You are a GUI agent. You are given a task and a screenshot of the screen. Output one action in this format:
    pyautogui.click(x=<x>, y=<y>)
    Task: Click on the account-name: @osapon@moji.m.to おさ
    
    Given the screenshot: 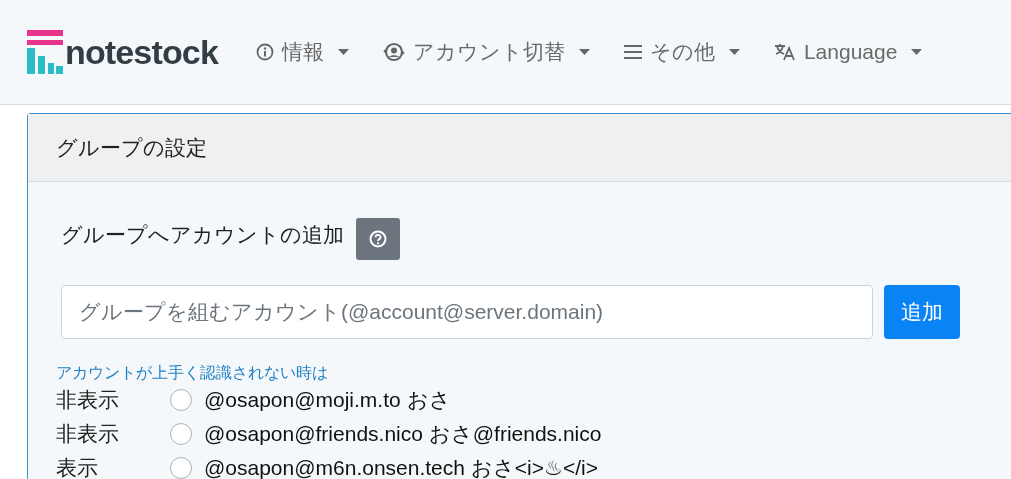 What is the action you would take?
    pyautogui.click(x=327, y=400)
    